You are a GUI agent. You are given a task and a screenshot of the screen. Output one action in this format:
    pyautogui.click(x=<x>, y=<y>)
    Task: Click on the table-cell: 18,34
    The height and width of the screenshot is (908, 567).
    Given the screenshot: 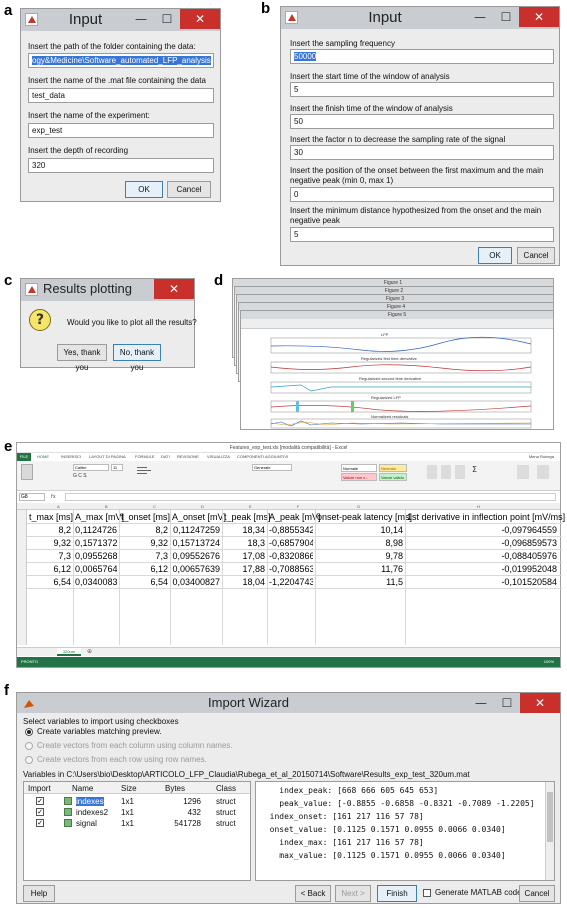 What is the action you would take?
    pyautogui.click(x=244, y=530)
    